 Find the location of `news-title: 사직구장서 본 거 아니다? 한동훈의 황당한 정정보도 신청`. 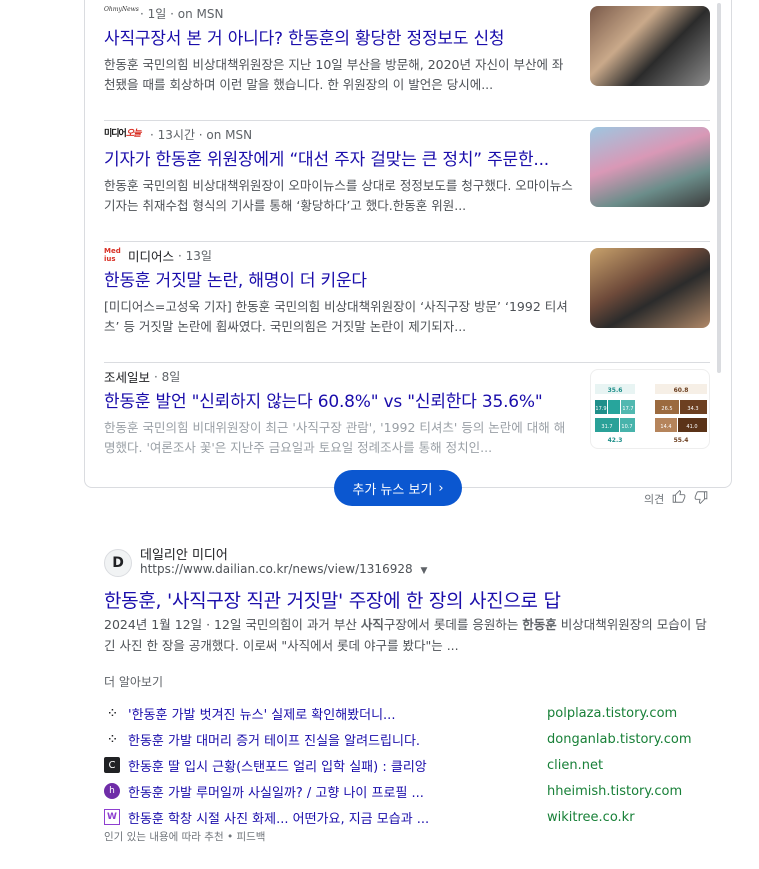

news-title: 사직구장서 본 거 아니다? 한동훈의 황당한 정정보도 신청 is located at coordinates (339, 39).